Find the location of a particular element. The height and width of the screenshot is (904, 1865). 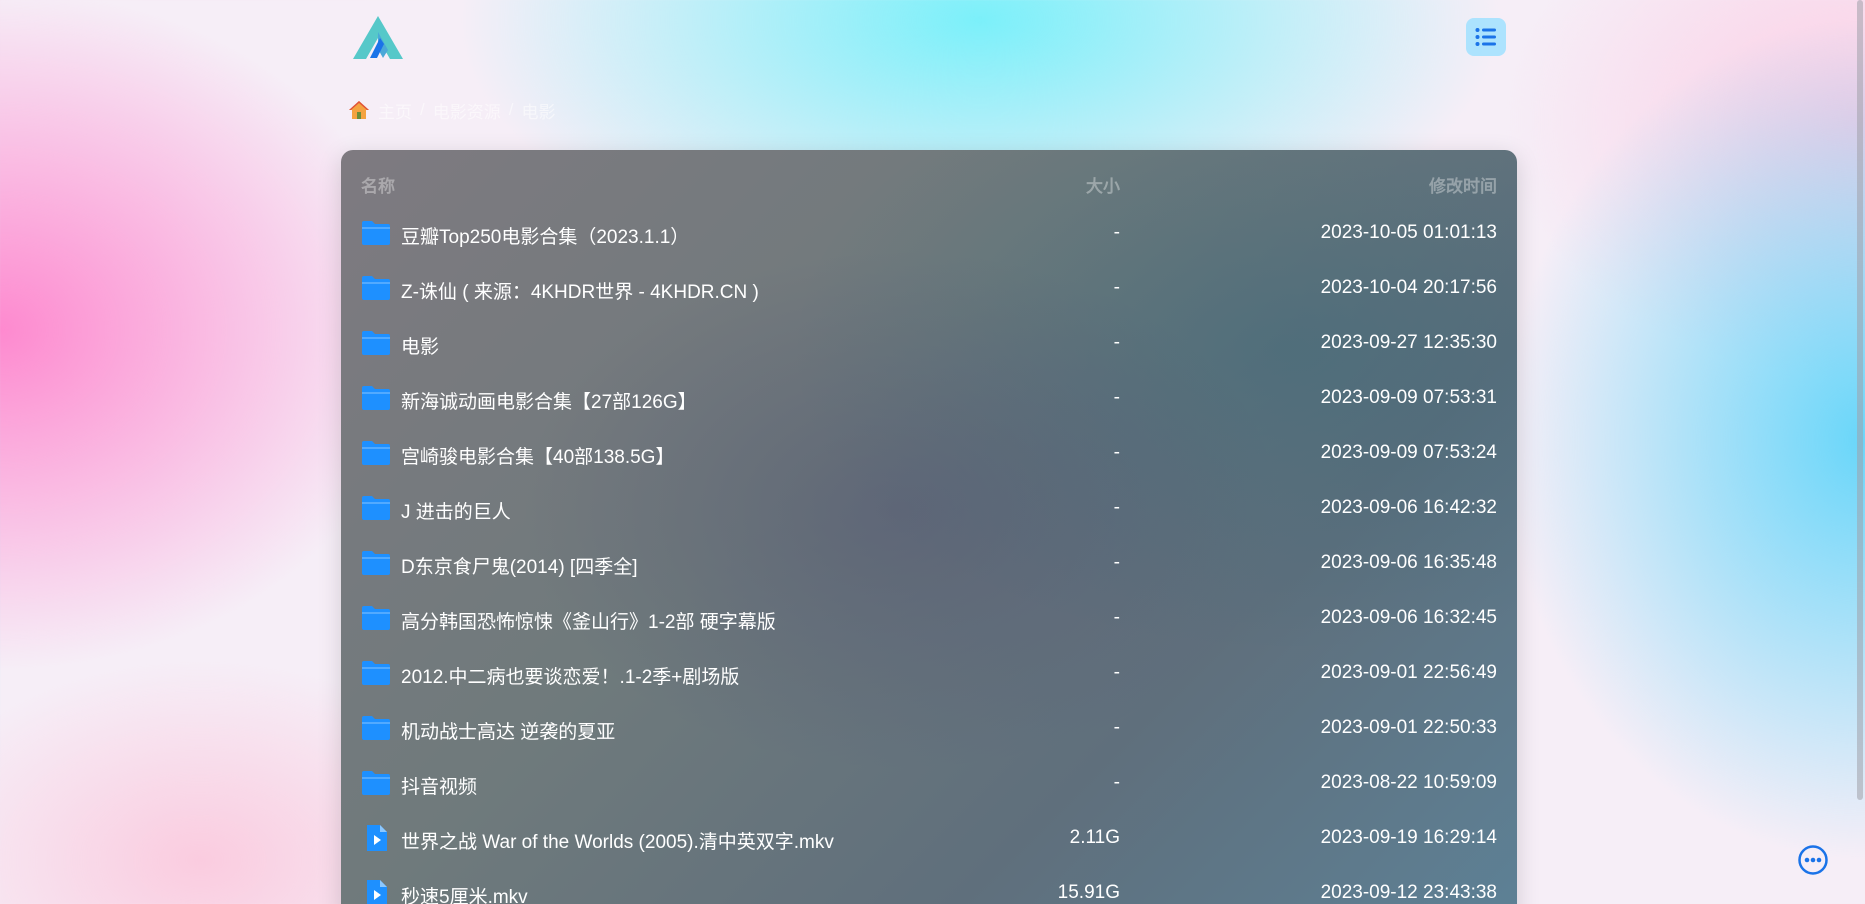

ellipsis-circle-icon is located at coordinates (1813, 860).